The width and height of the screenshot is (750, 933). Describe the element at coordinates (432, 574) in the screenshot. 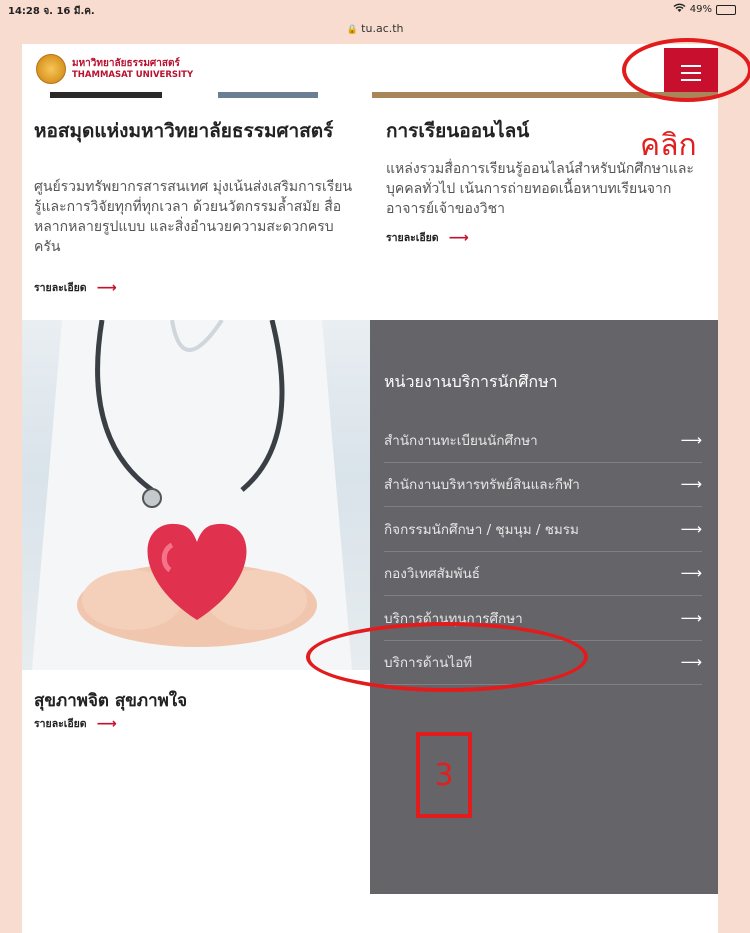

I see `service-item-label: กองวิเทศสัมพันธ์` at that location.